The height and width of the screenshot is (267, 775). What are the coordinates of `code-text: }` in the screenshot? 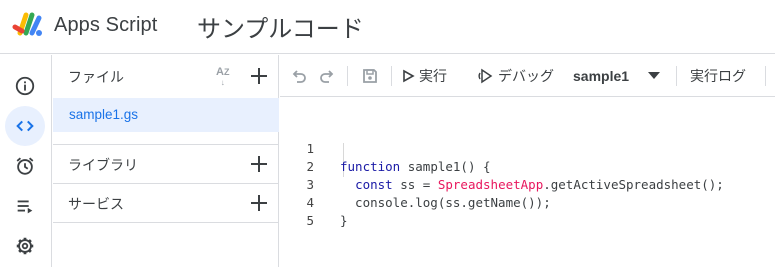 It's located at (344, 220).